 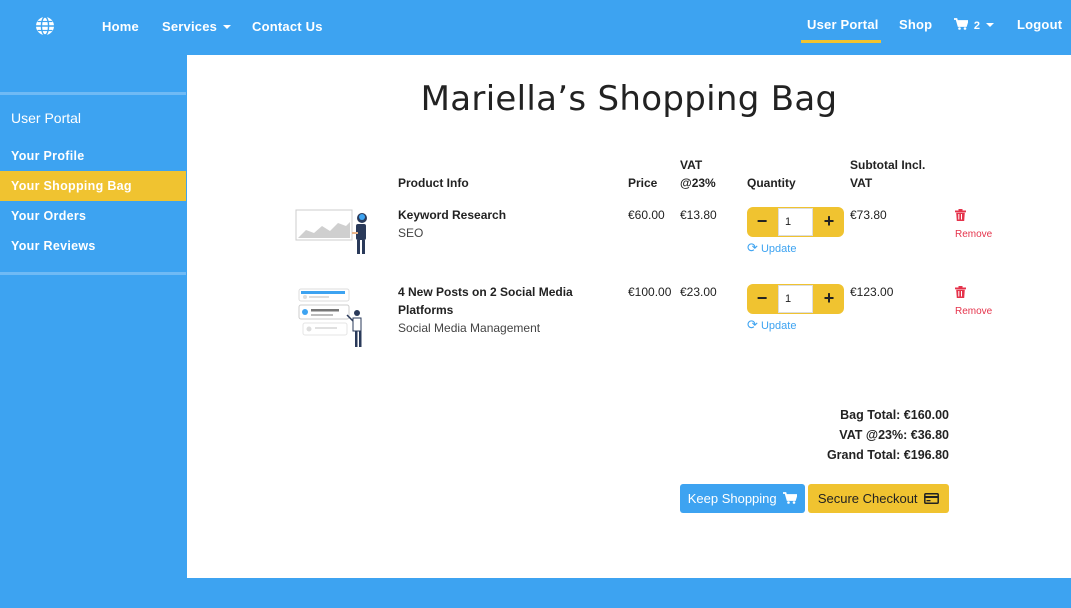 I want to click on product-price: €100.00, so click(x=650, y=292).